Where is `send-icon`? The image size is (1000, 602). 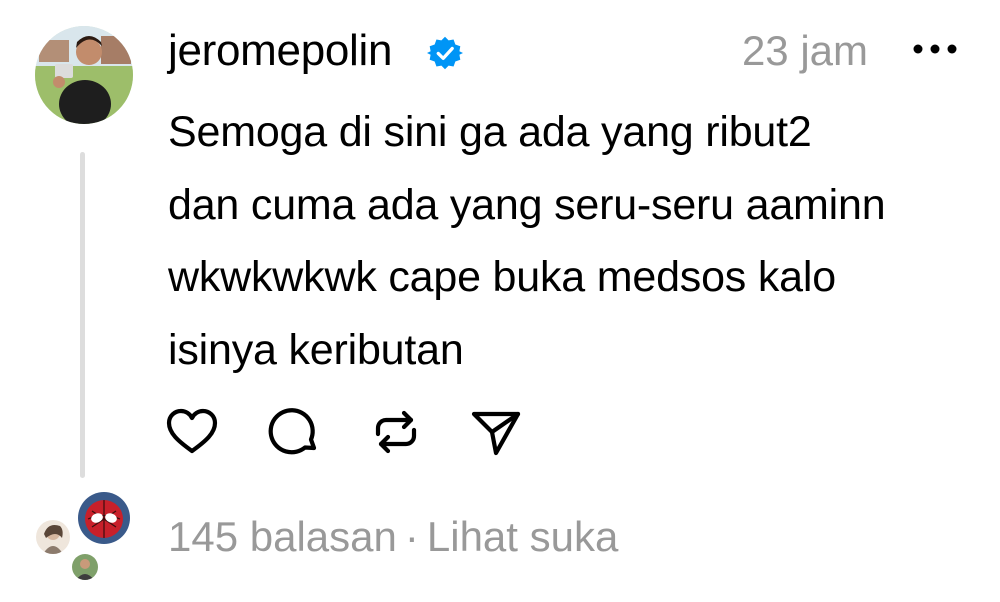
send-icon is located at coordinates (496, 432).